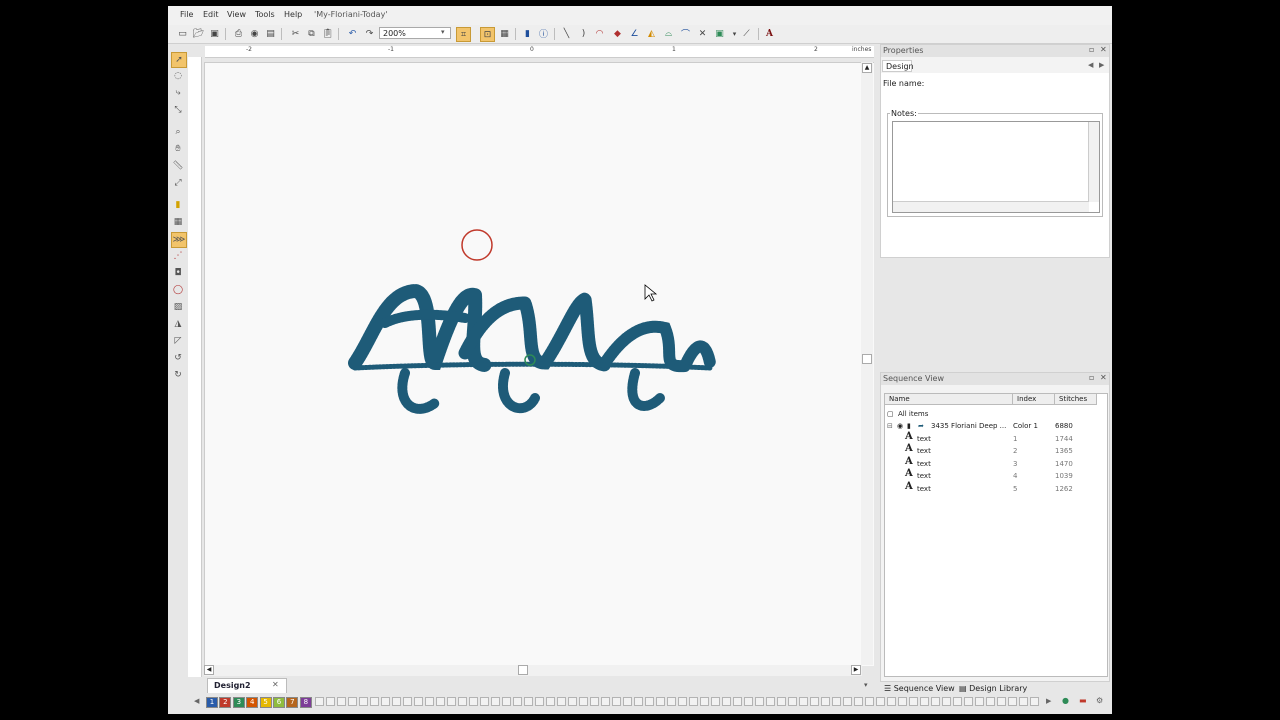 Image resolution: width=1280 pixels, height=720 pixels. I want to click on thread-swatch-7: 7, so click(292, 702).